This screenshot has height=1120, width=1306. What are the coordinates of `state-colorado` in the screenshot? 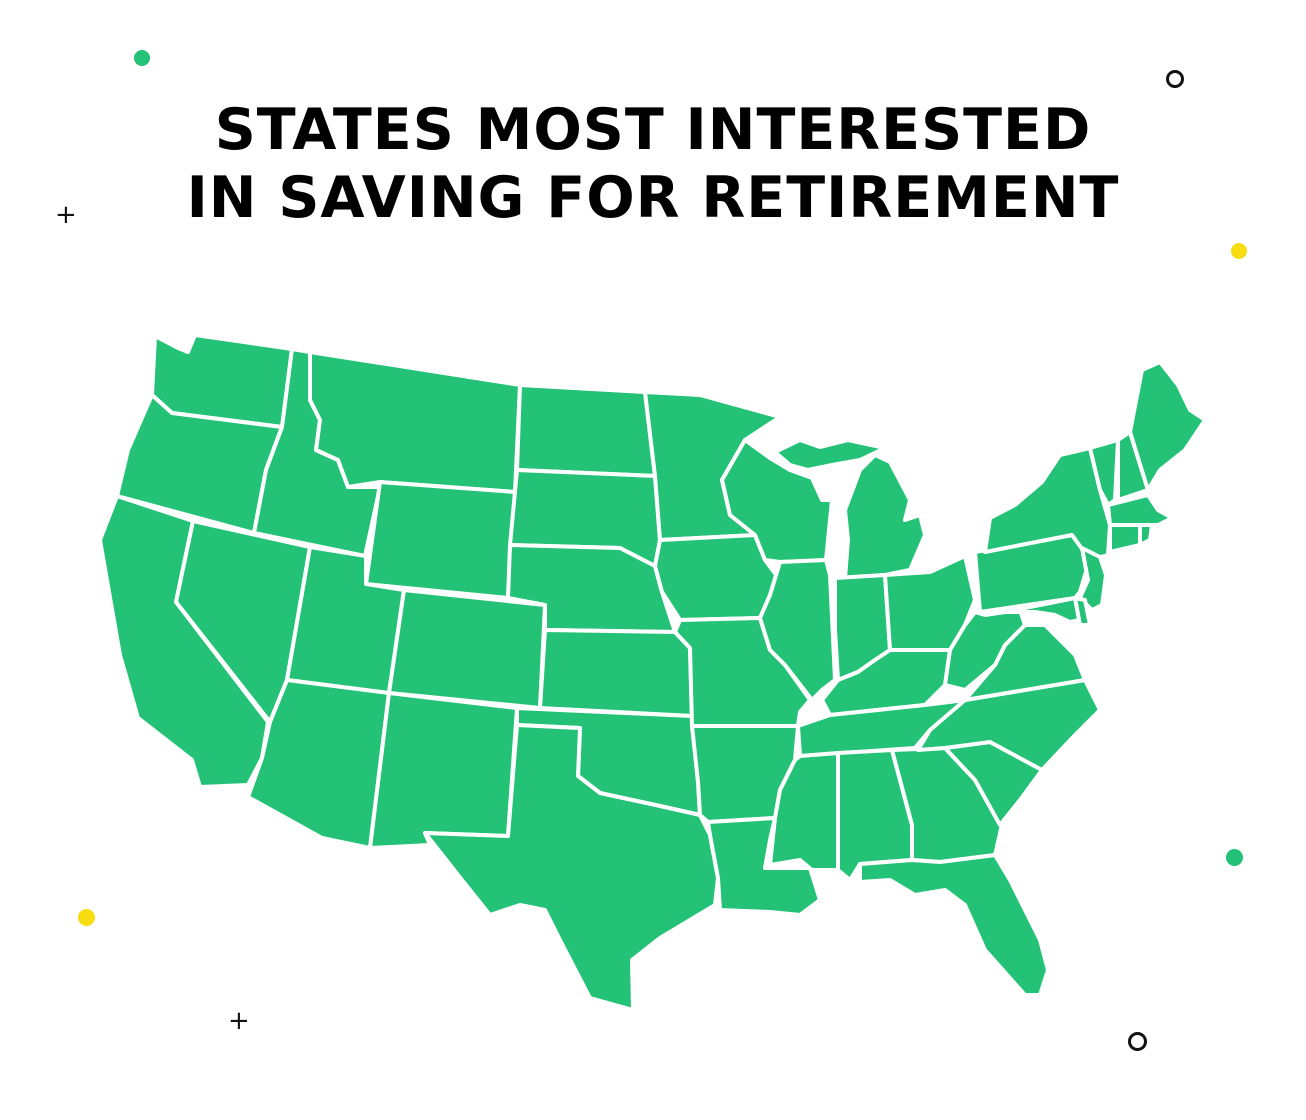 It's located at (467, 649).